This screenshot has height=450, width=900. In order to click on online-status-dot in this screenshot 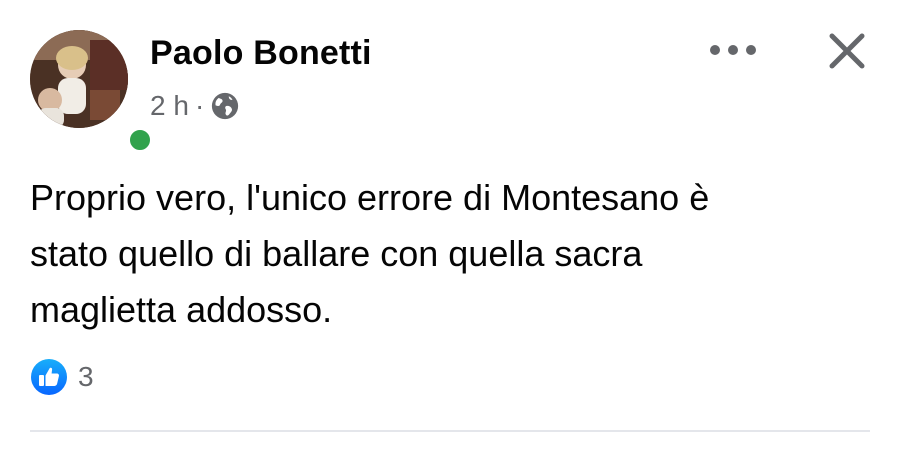, I will do `click(140, 140)`.